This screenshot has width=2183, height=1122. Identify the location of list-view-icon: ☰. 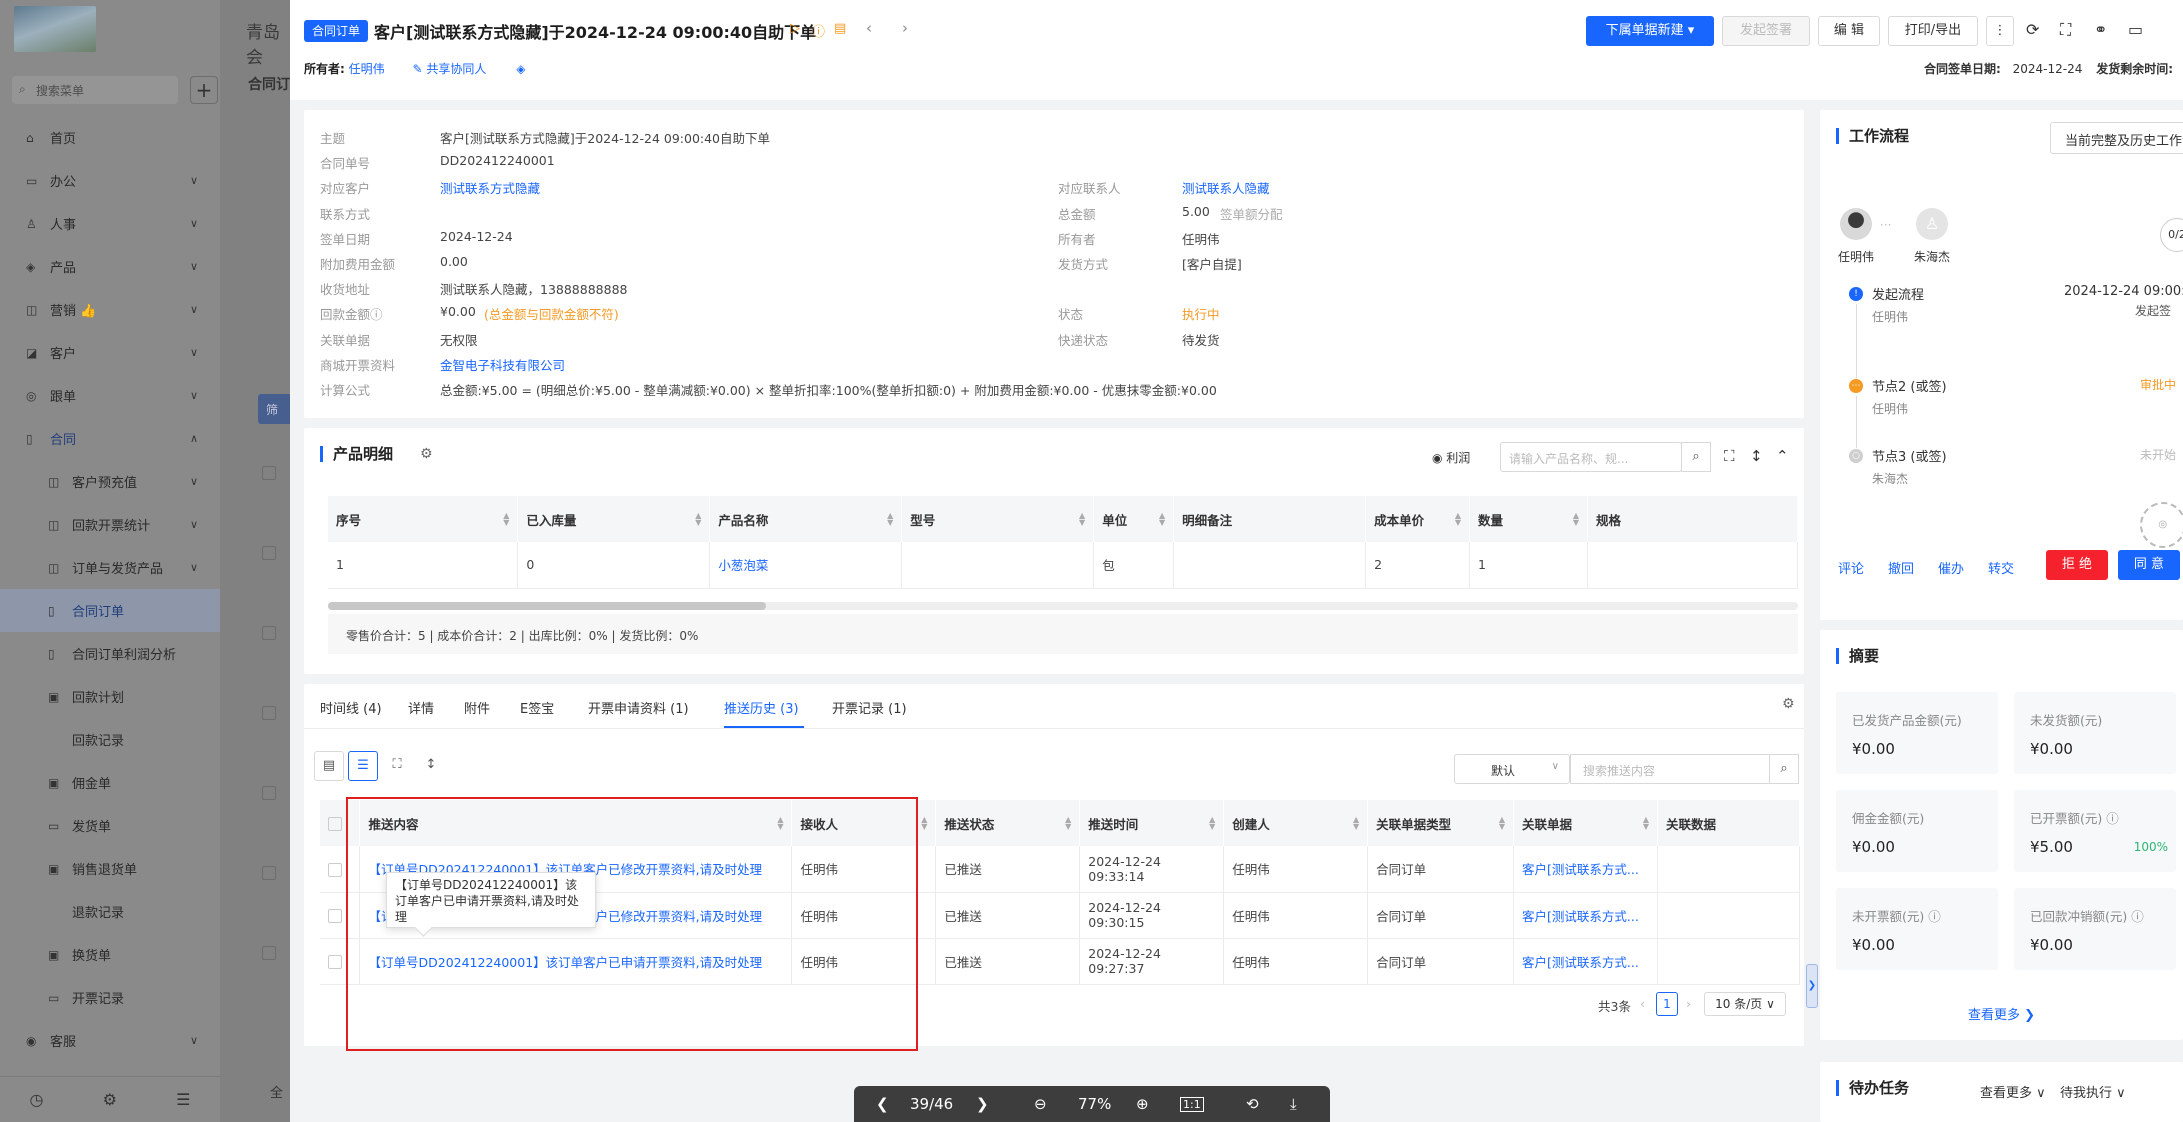
(363, 766).